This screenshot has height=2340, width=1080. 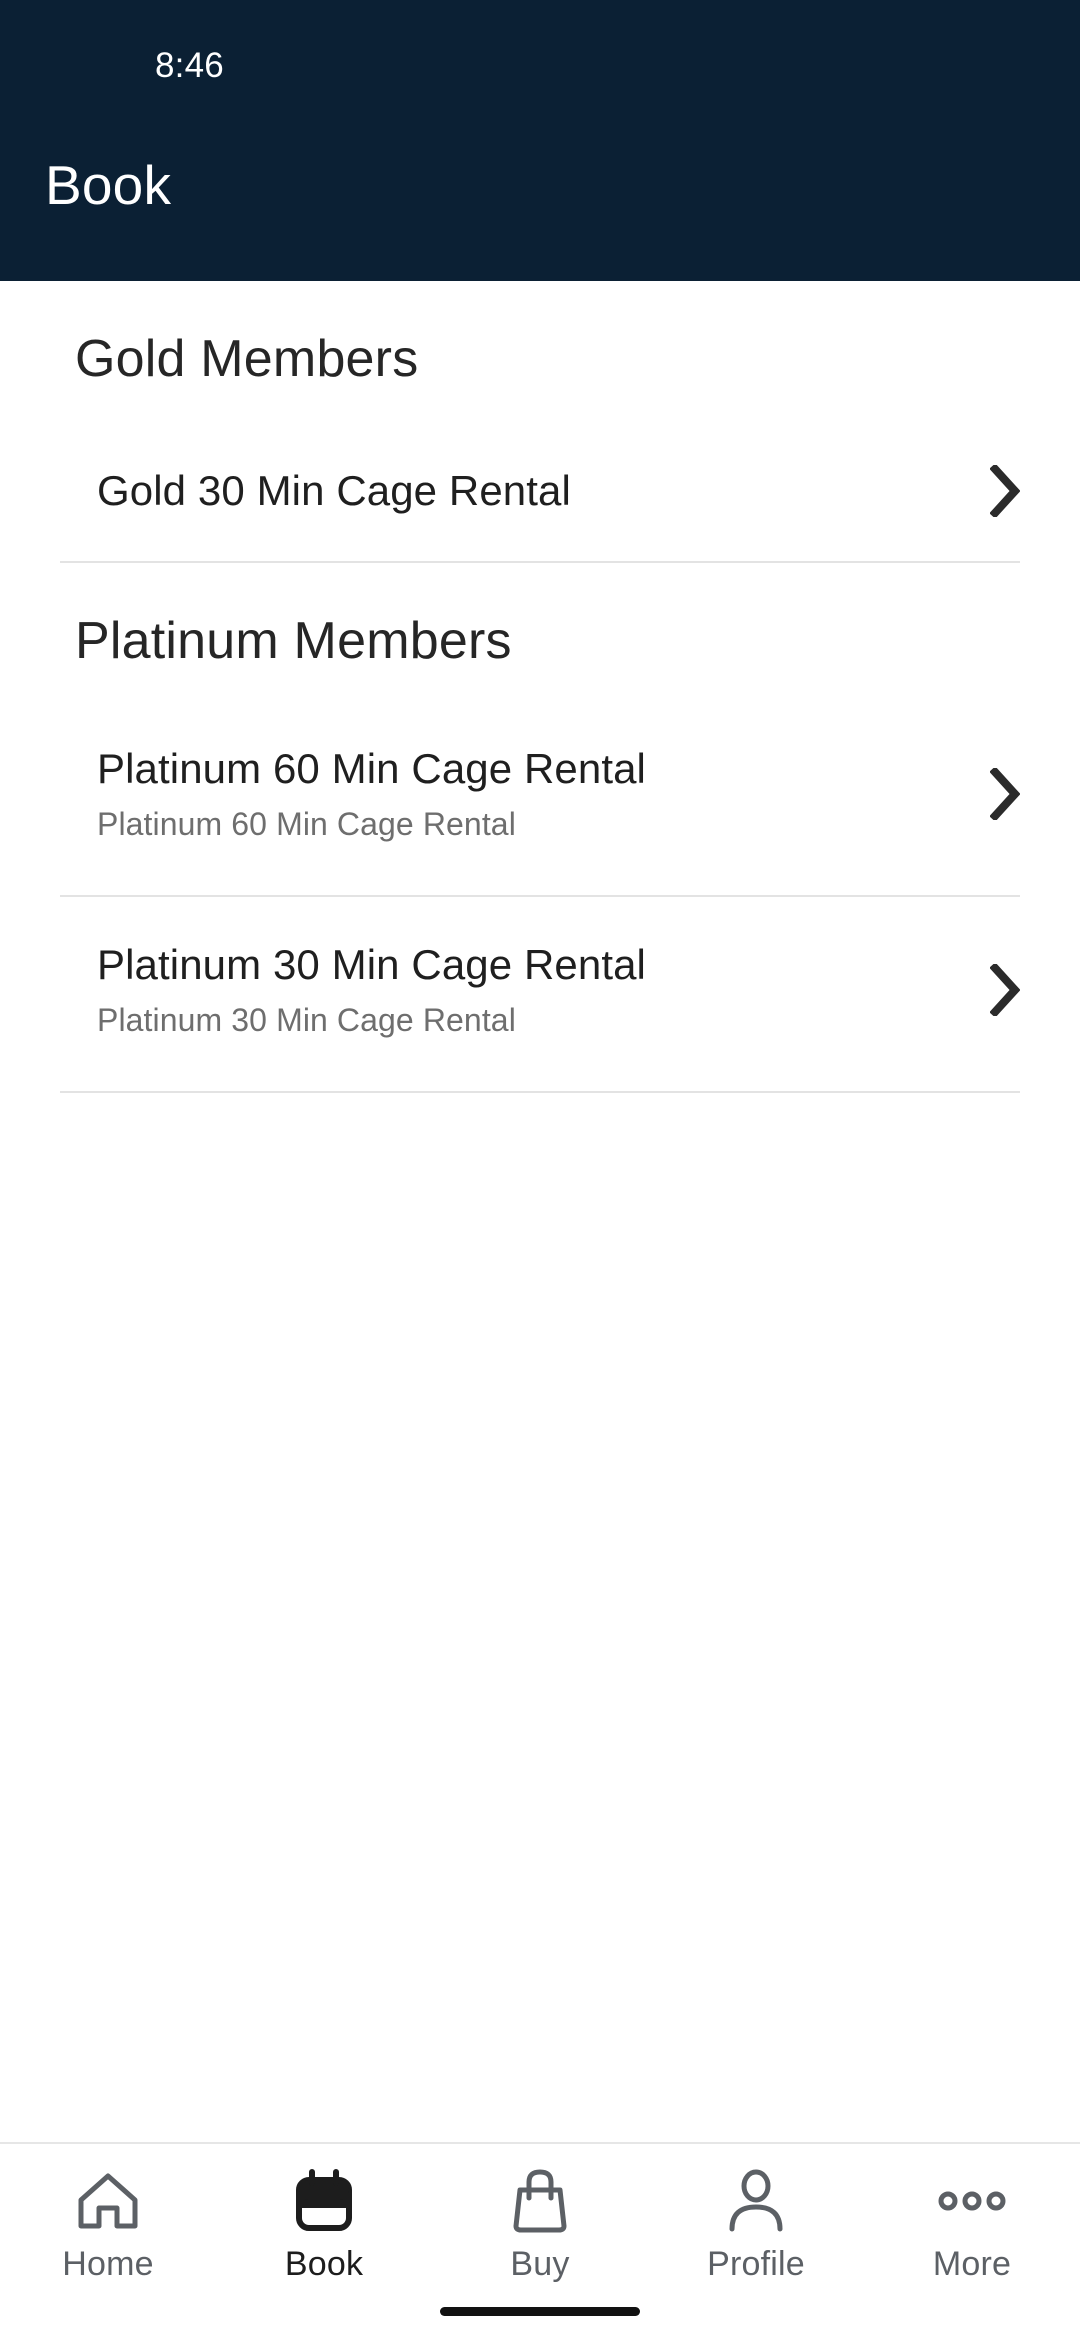 What do you see at coordinates (371, 964) in the screenshot?
I see `list-item-title: Platinum 30 Min Cage Rental` at bounding box center [371, 964].